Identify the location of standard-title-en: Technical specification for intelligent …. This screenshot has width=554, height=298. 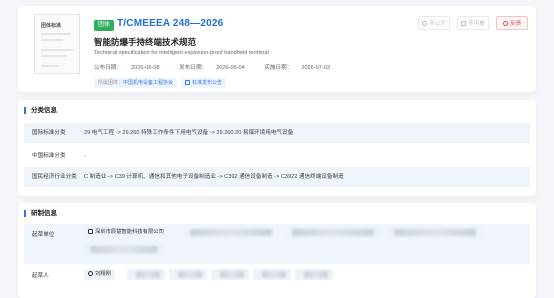
(181, 53).